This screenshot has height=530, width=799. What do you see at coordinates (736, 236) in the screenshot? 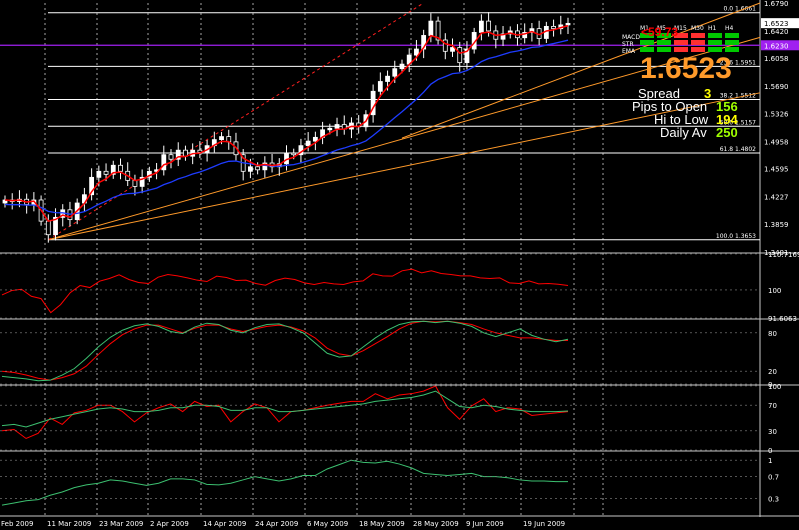
I see `fib-level-label: 100.0 1.3653` at bounding box center [736, 236].